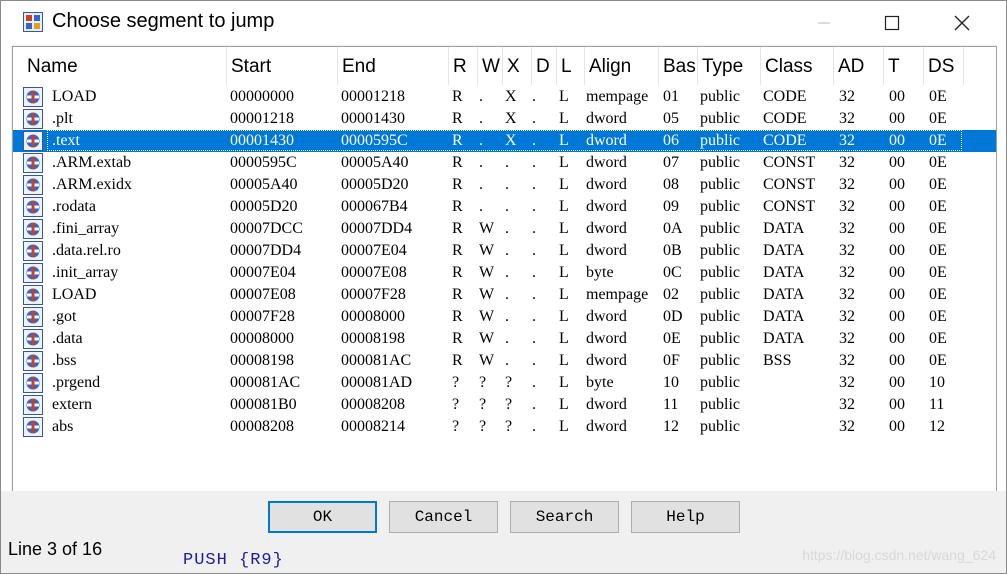 The height and width of the screenshot is (574, 1007). What do you see at coordinates (600, 272) in the screenshot?
I see `cell-align: byte` at bounding box center [600, 272].